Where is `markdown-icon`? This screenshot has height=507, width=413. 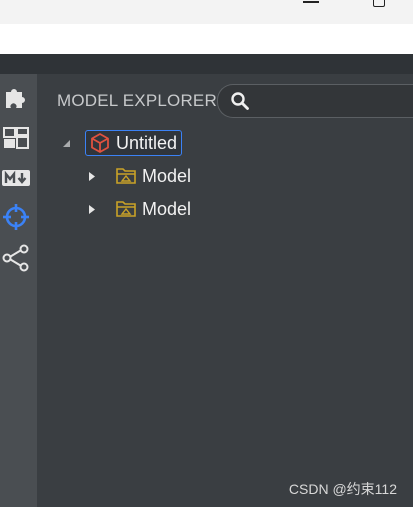
markdown-icon is located at coordinates (16, 178).